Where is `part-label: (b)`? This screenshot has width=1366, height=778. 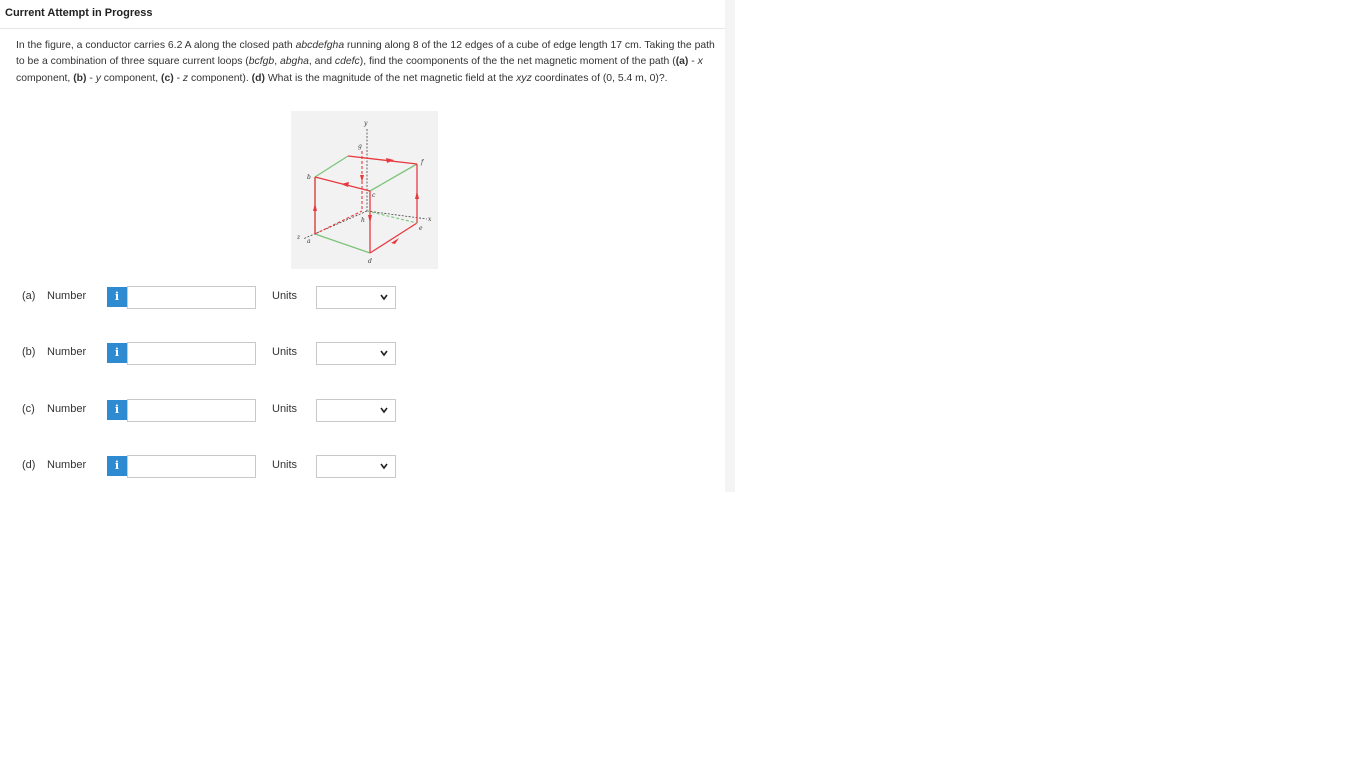
part-label: (b) is located at coordinates (29, 352).